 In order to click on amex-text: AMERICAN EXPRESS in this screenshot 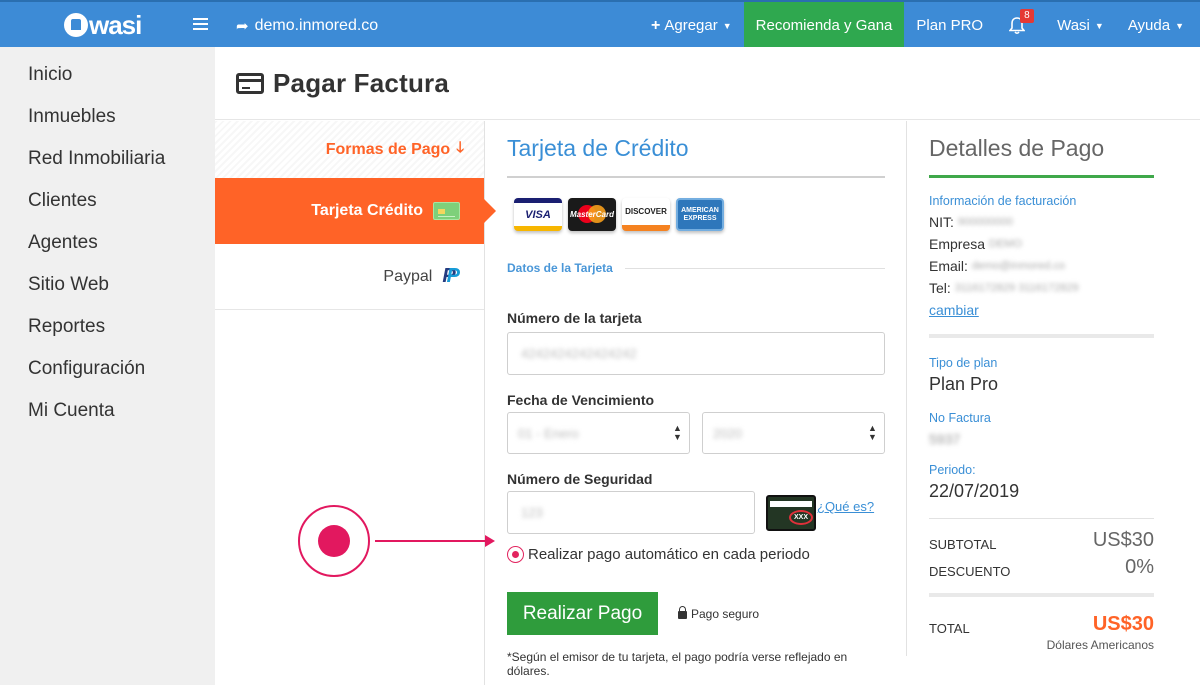, I will do `click(700, 214)`.